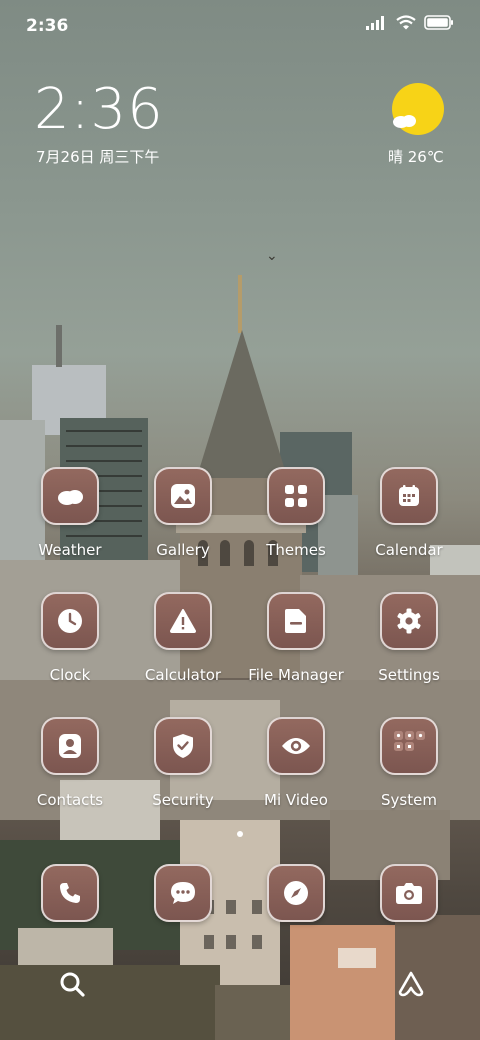 The height and width of the screenshot is (1040, 480). I want to click on dock-browser, so click(296, 893).